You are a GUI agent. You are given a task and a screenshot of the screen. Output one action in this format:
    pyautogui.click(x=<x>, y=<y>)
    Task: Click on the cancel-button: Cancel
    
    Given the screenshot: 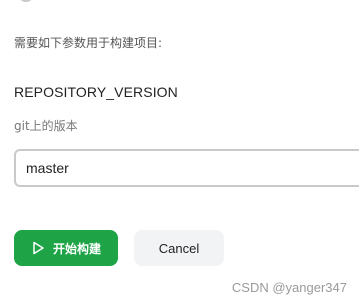 What is the action you would take?
    pyautogui.click(x=179, y=248)
    